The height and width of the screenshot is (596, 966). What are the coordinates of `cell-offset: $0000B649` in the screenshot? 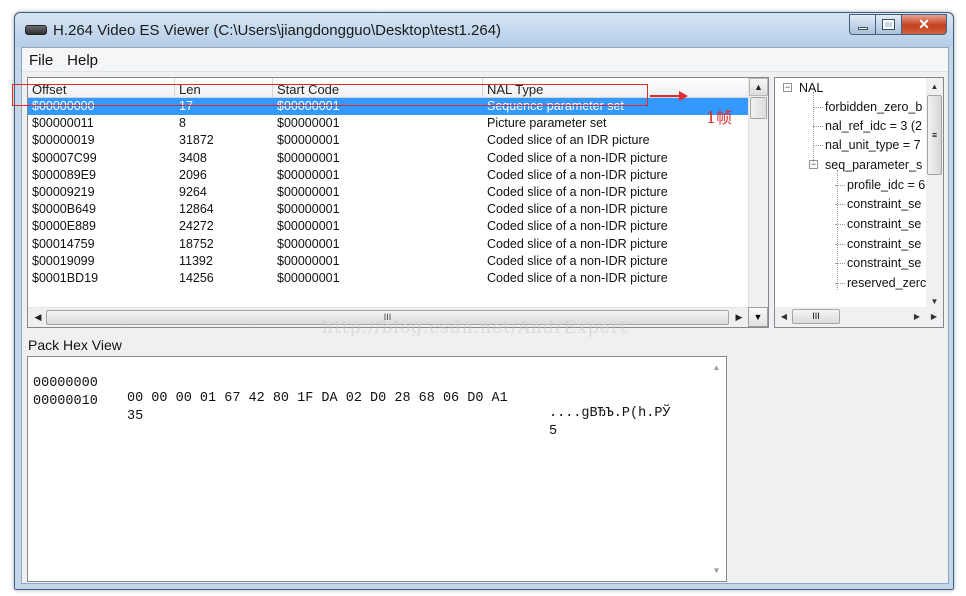 It's located at (64, 209).